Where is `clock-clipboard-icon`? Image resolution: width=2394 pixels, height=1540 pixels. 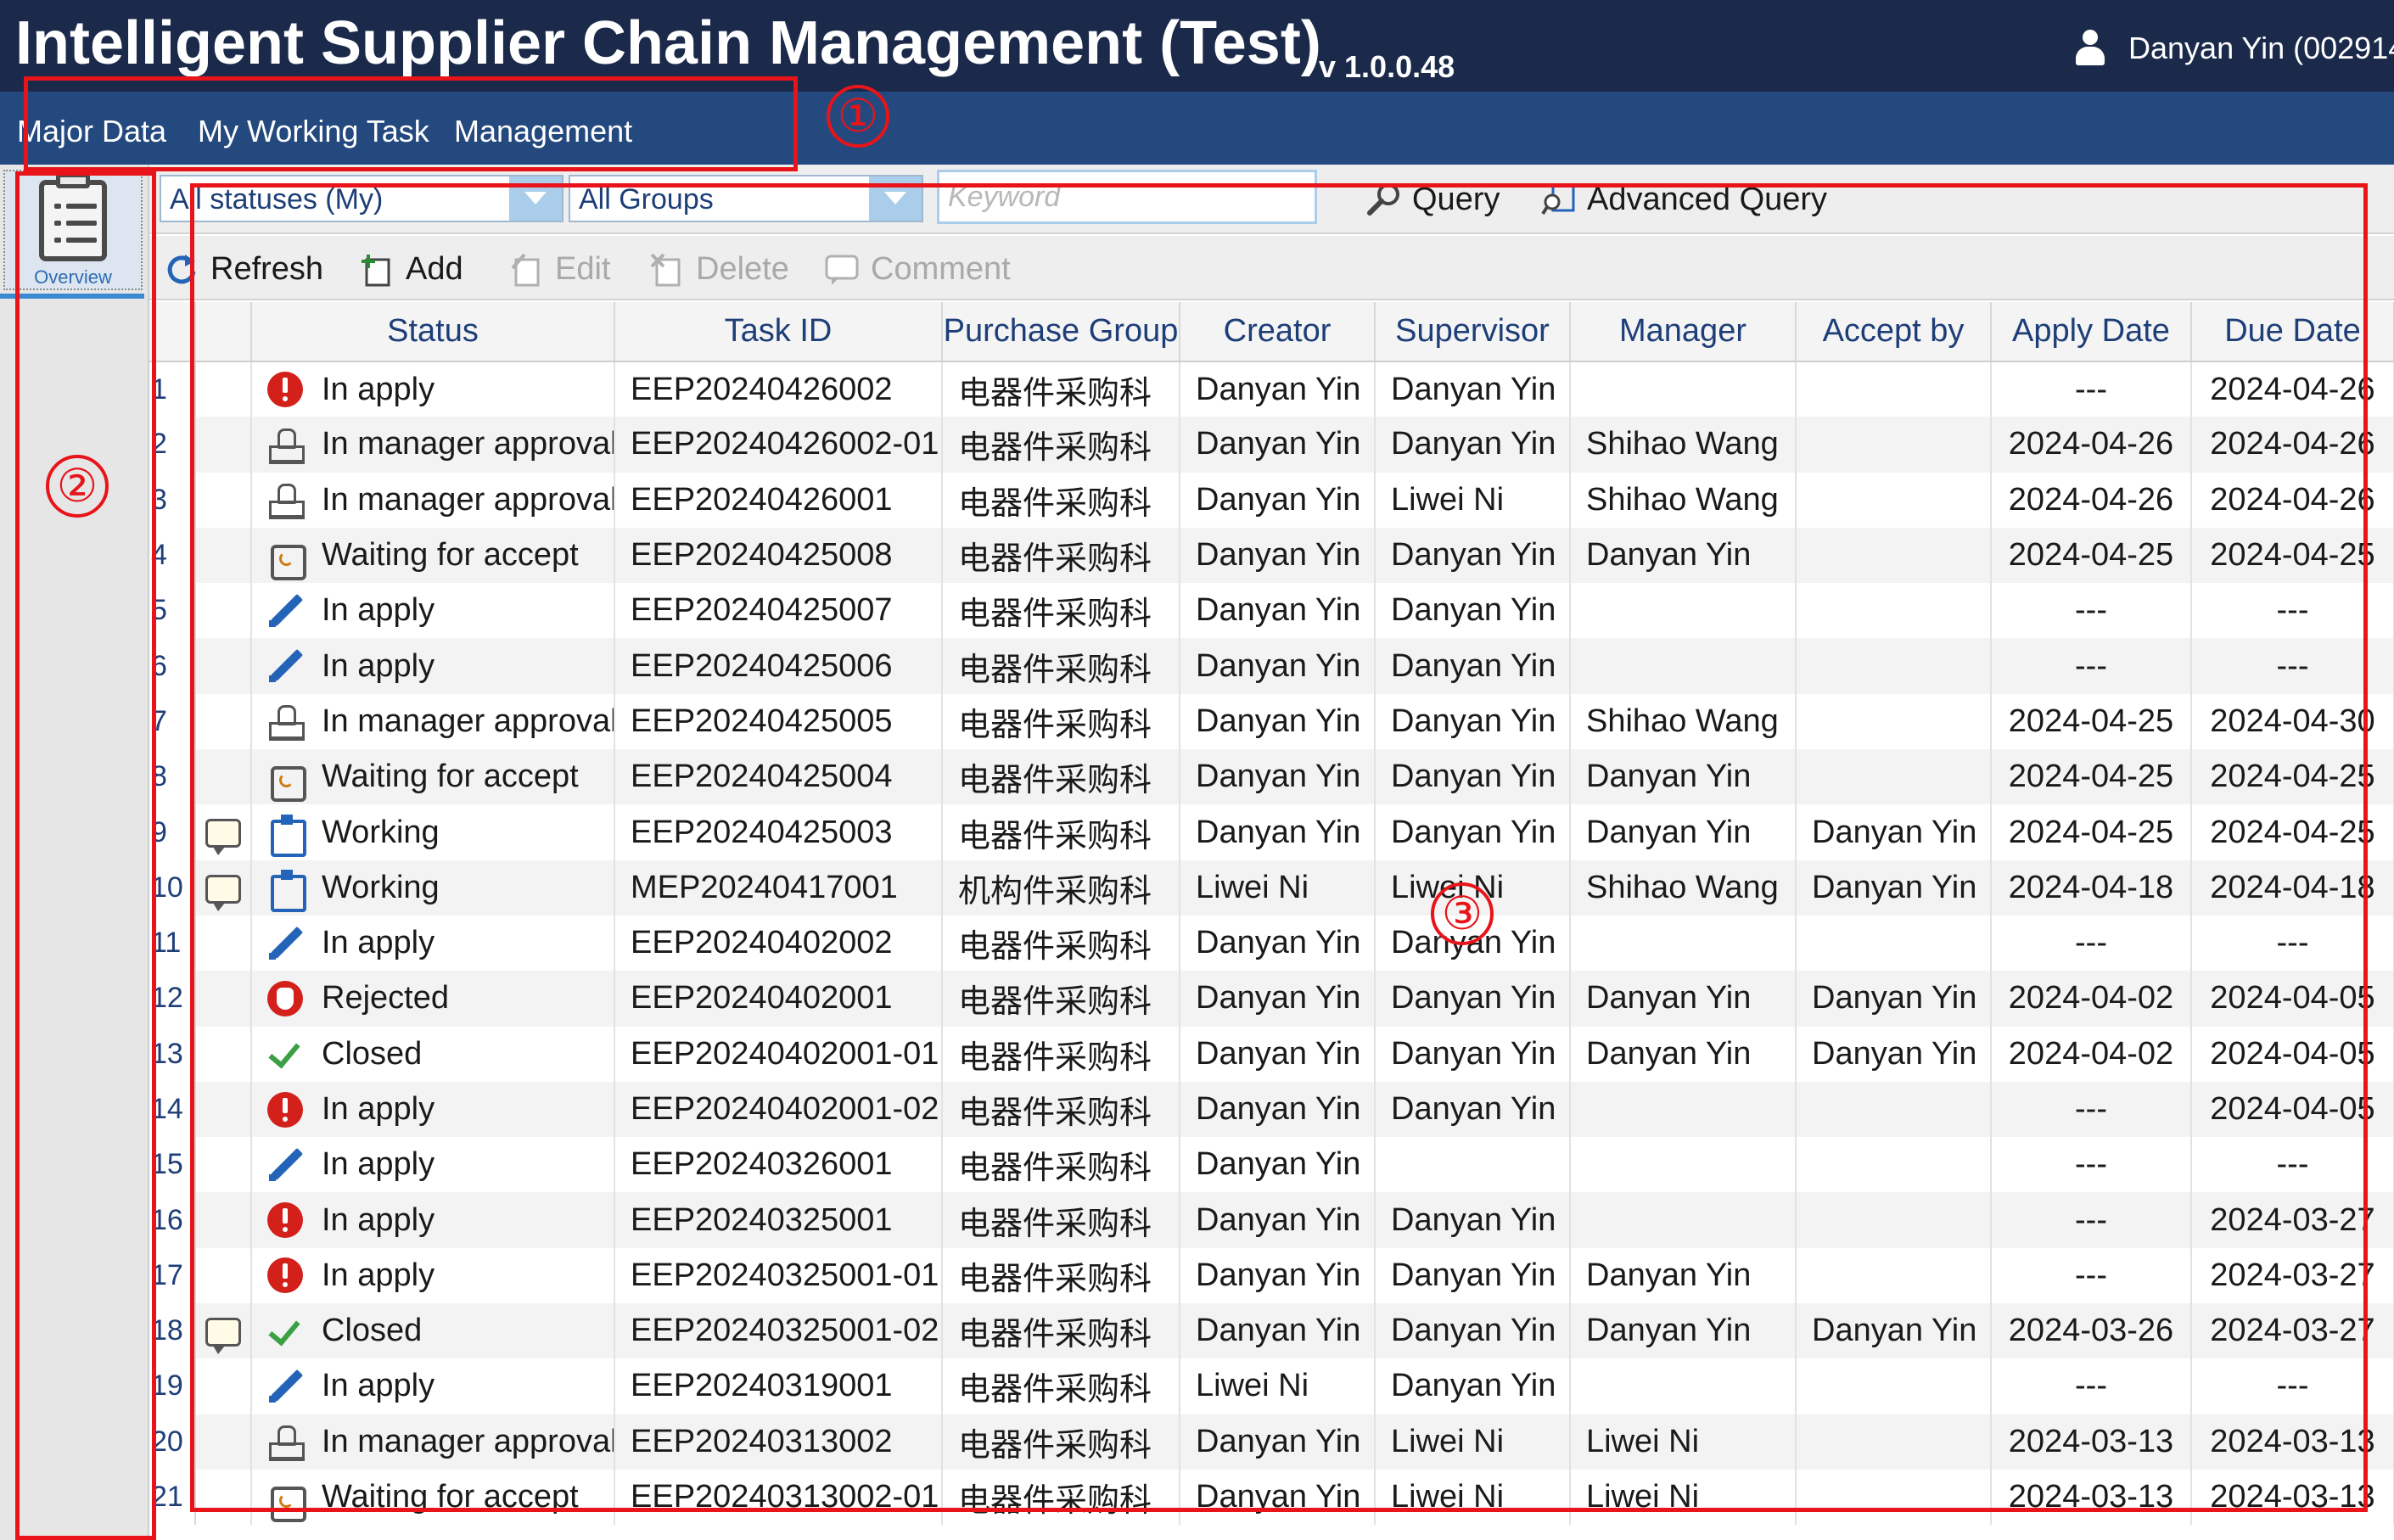 clock-clipboard-icon is located at coordinates (286, 559).